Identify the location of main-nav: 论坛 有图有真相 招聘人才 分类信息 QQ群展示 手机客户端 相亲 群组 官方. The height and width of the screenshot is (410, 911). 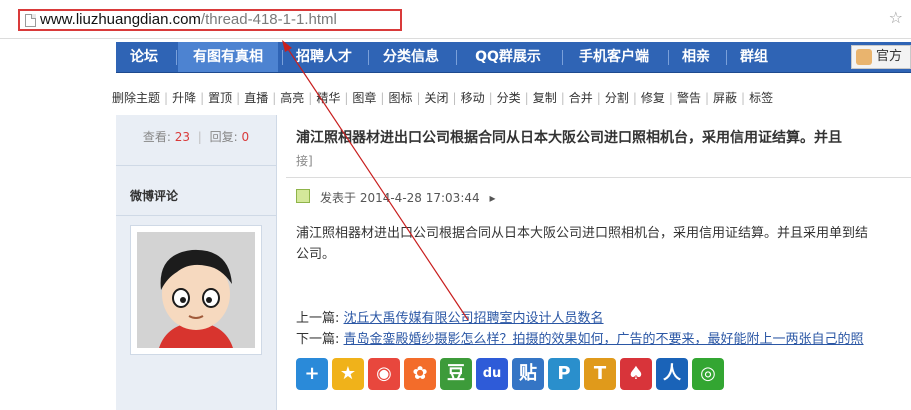
(513, 57).